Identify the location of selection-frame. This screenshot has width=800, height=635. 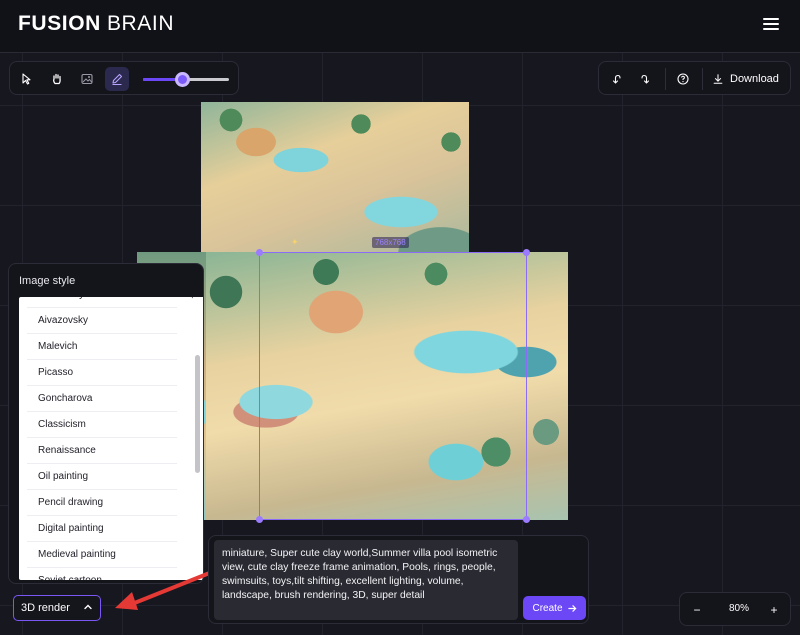
(393, 386).